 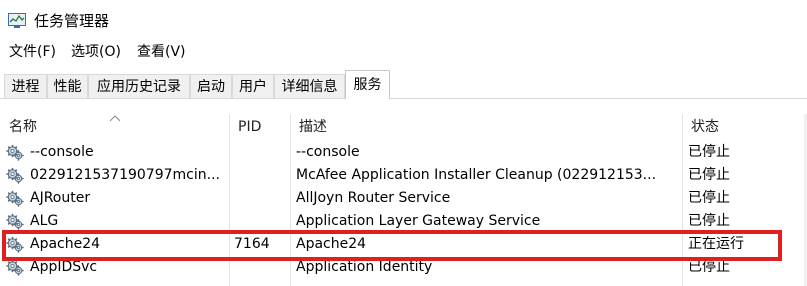 I want to click on service-description: --console, so click(x=328, y=152).